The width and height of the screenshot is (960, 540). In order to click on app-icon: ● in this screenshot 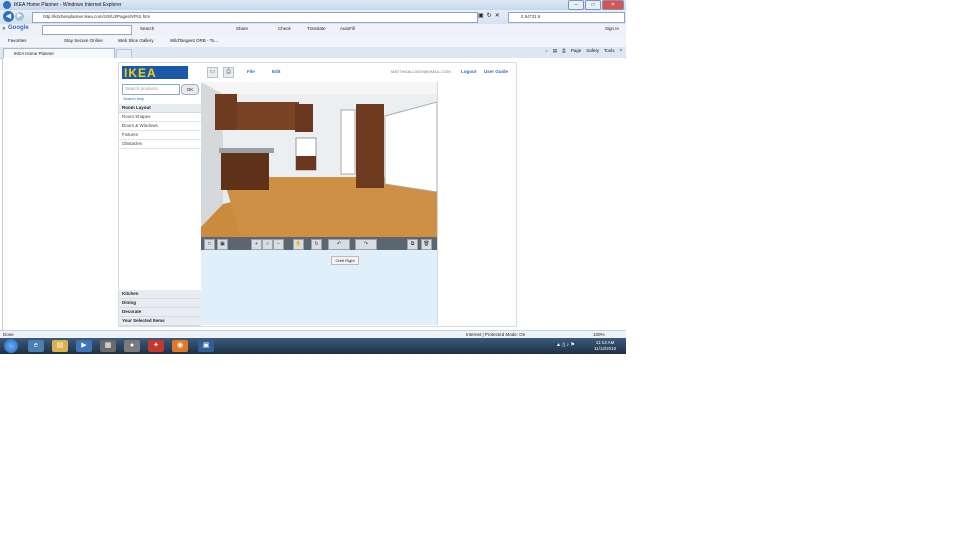, I will do `click(132, 346)`.